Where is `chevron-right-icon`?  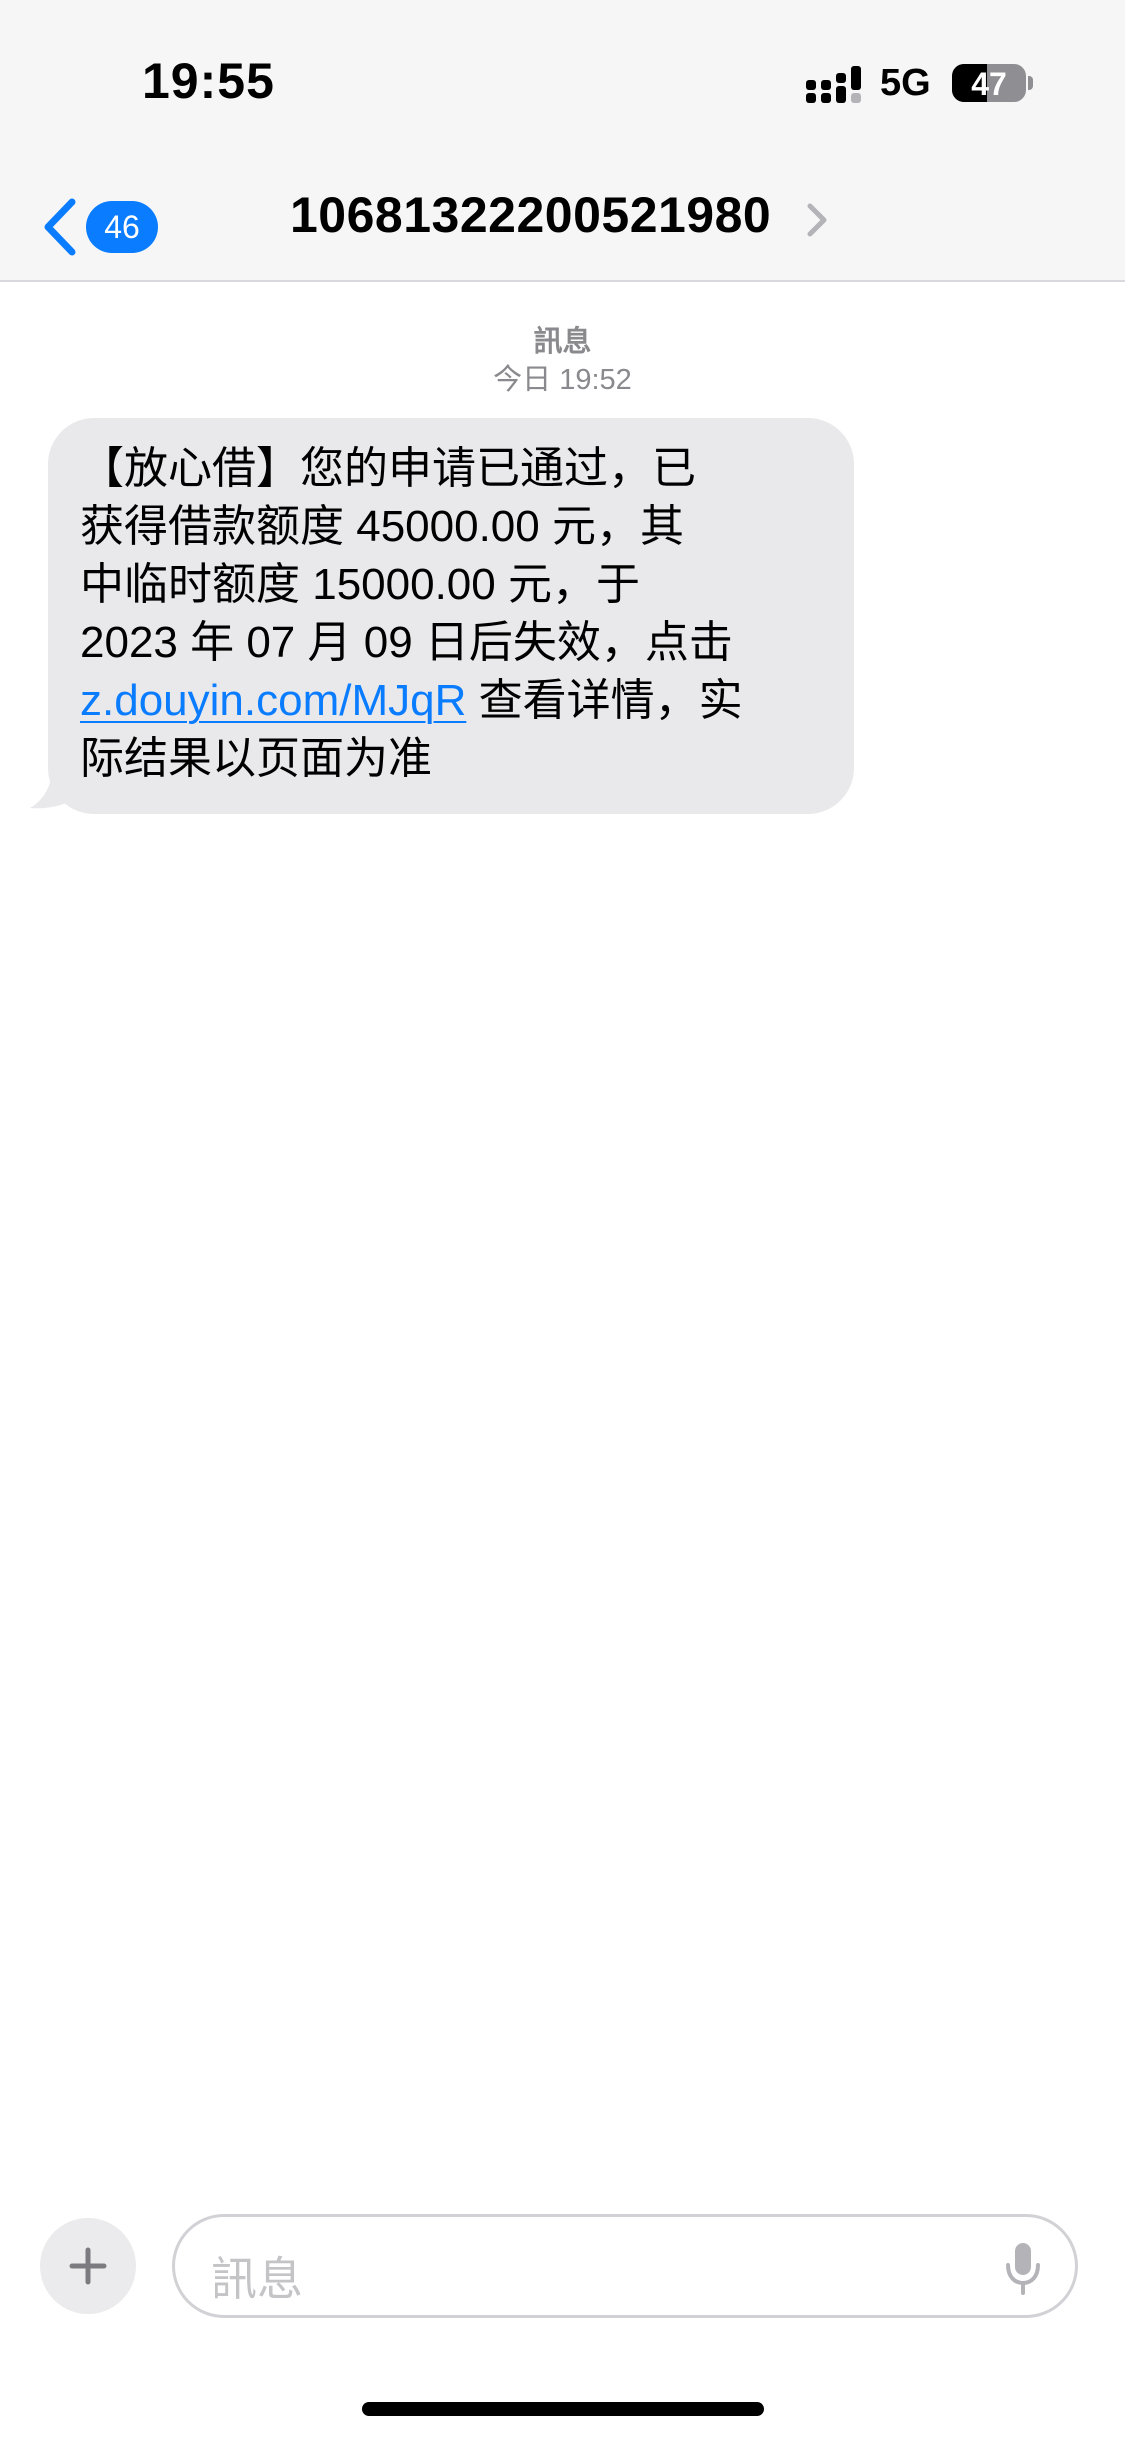 chevron-right-icon is located at coordinates (817, 220).